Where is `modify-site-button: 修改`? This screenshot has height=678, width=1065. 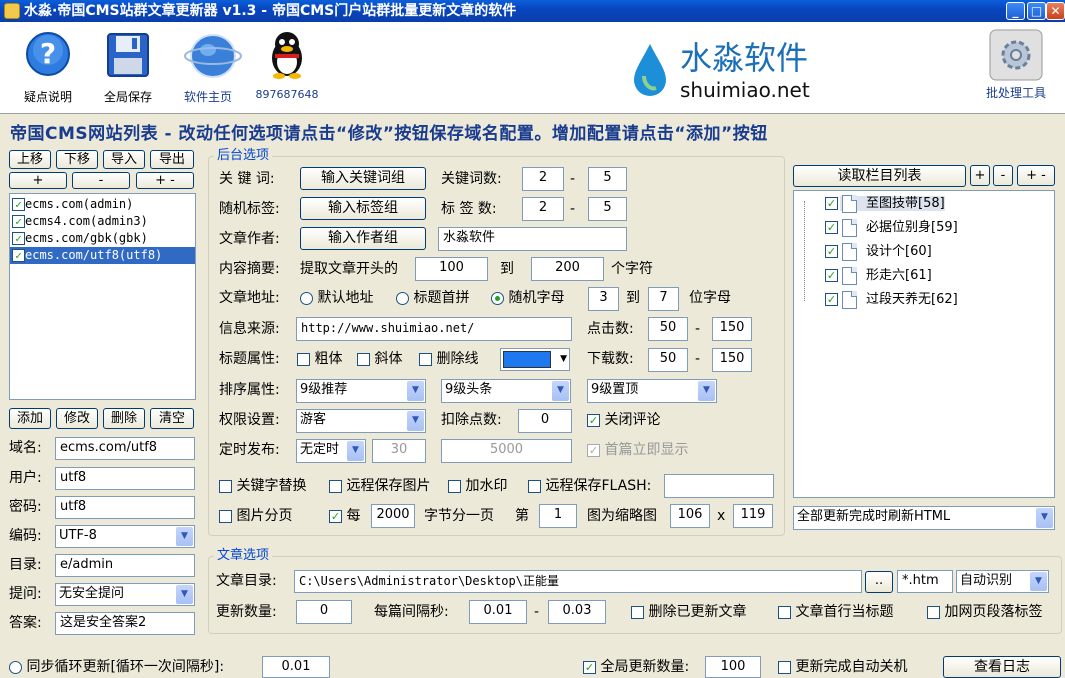
modify-site-button: 修改 is located at coordinates (77, 418).